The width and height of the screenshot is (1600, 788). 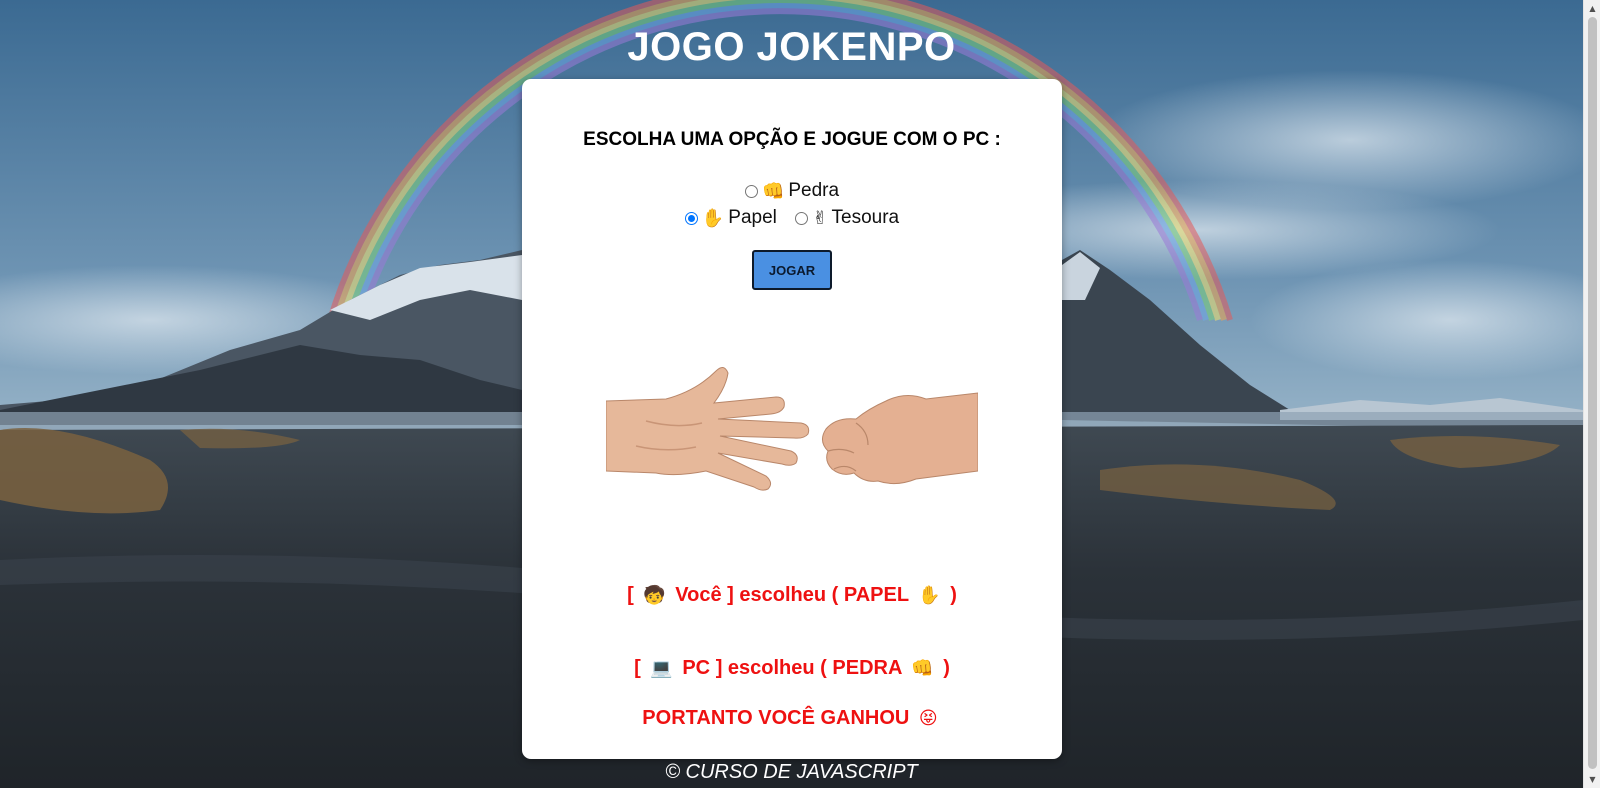 What do you see at coordinates (783, 595) in the screenshot?
I see `player-chose-text: ] escolheu (` at bounding box center [783, 595].